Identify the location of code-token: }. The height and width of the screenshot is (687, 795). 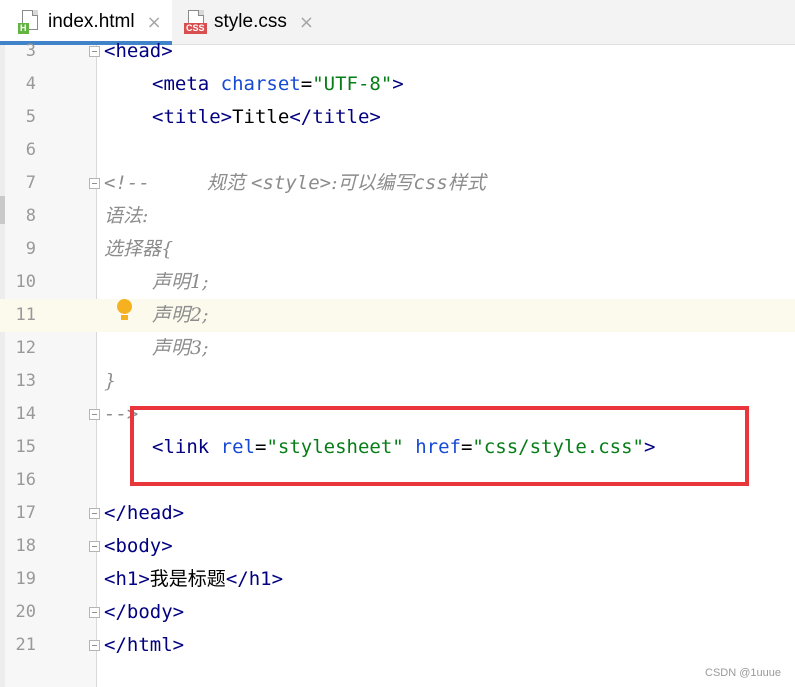
(110, 381).